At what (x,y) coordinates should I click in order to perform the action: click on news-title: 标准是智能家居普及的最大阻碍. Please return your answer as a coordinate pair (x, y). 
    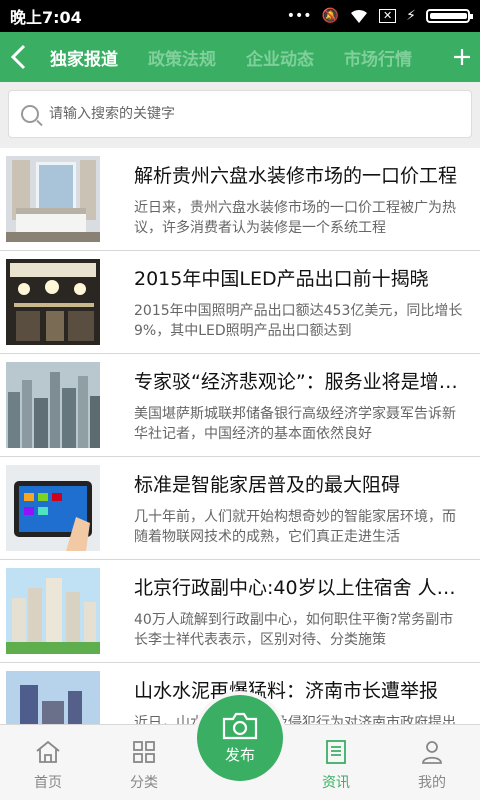
    Looking at the image, I should click on (267, 484).